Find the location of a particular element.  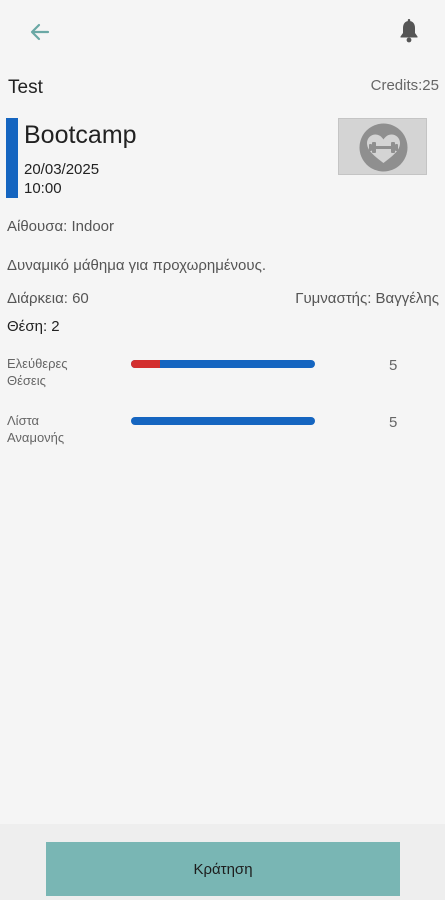

heart-dumbbell-icon is located at coordinates (383, 147).